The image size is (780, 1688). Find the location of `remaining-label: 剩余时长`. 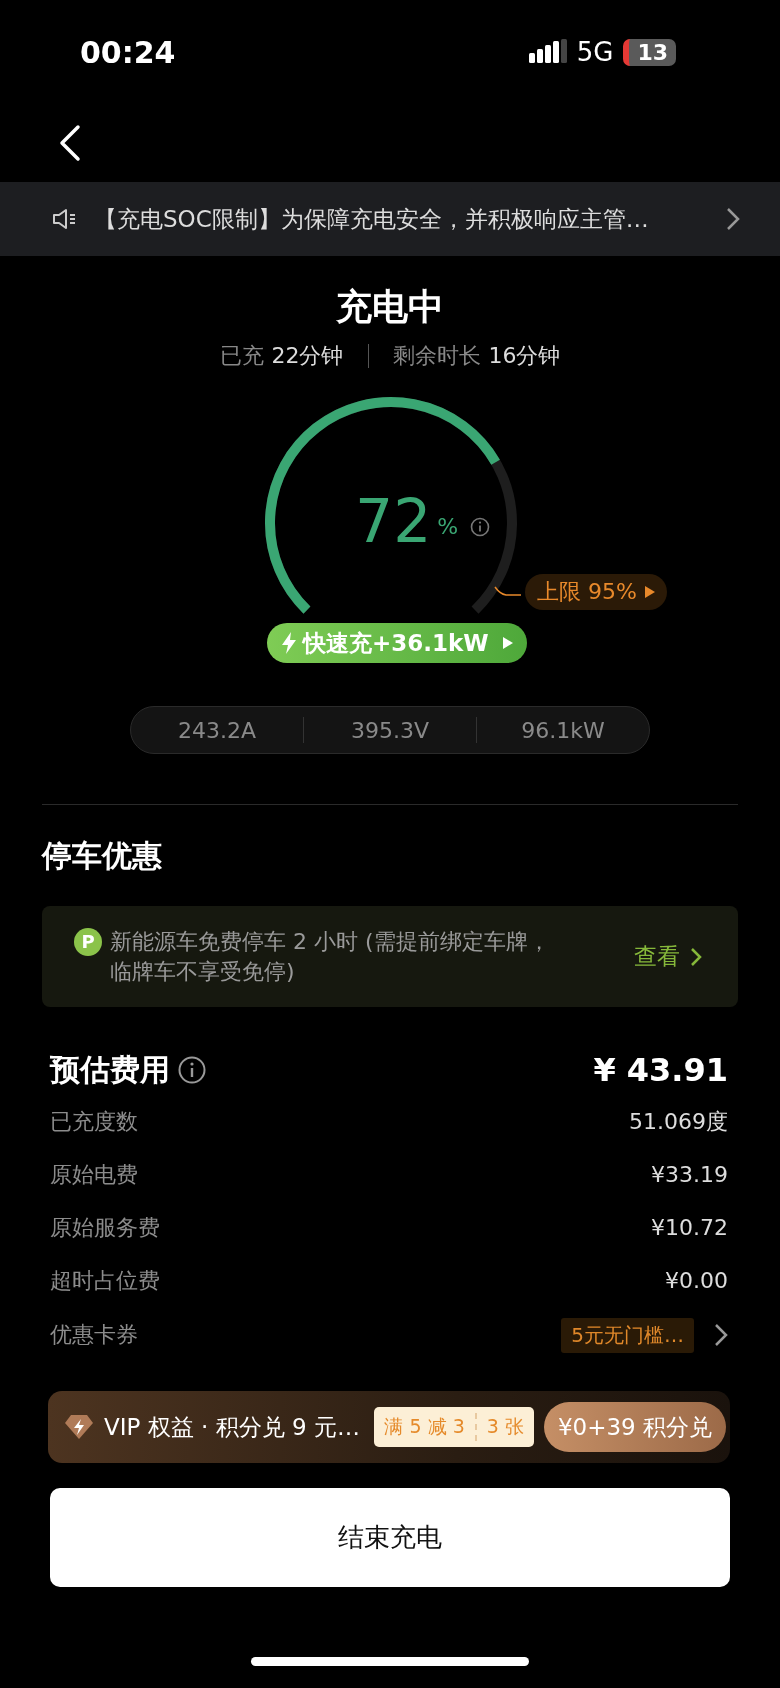

remaining-label: 剩余时长 is located at coordinates (436, 356).